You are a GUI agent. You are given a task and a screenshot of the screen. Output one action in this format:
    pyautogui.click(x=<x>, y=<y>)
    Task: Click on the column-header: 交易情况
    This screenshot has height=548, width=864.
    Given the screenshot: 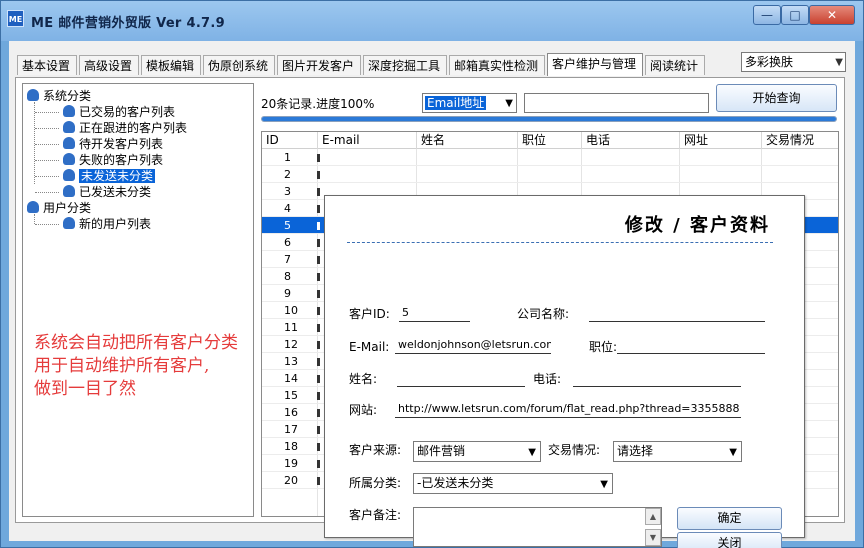 What is the action you would take?
    pyautogui.click(x=800, y=140)
    